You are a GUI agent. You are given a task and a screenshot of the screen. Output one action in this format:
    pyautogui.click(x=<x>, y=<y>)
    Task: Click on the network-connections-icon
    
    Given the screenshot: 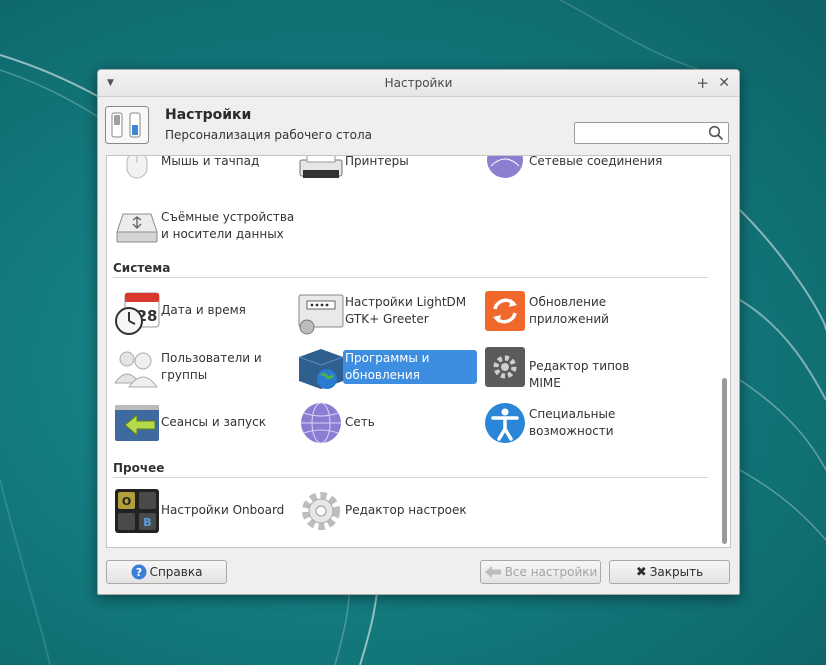 What is the action you would take?
    pyautogui.click(x=505, y=167)
    